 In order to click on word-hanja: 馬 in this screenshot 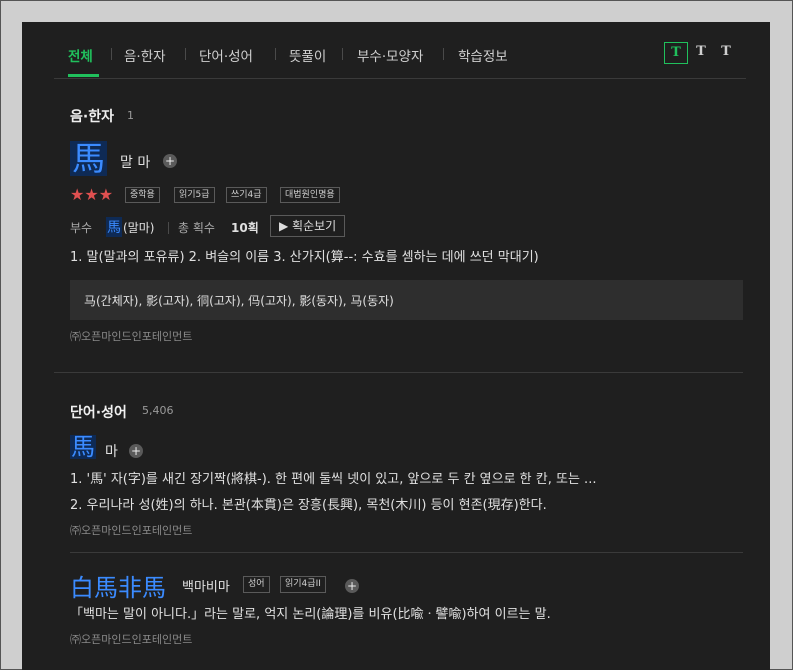, I will do `click(83, 447)`.